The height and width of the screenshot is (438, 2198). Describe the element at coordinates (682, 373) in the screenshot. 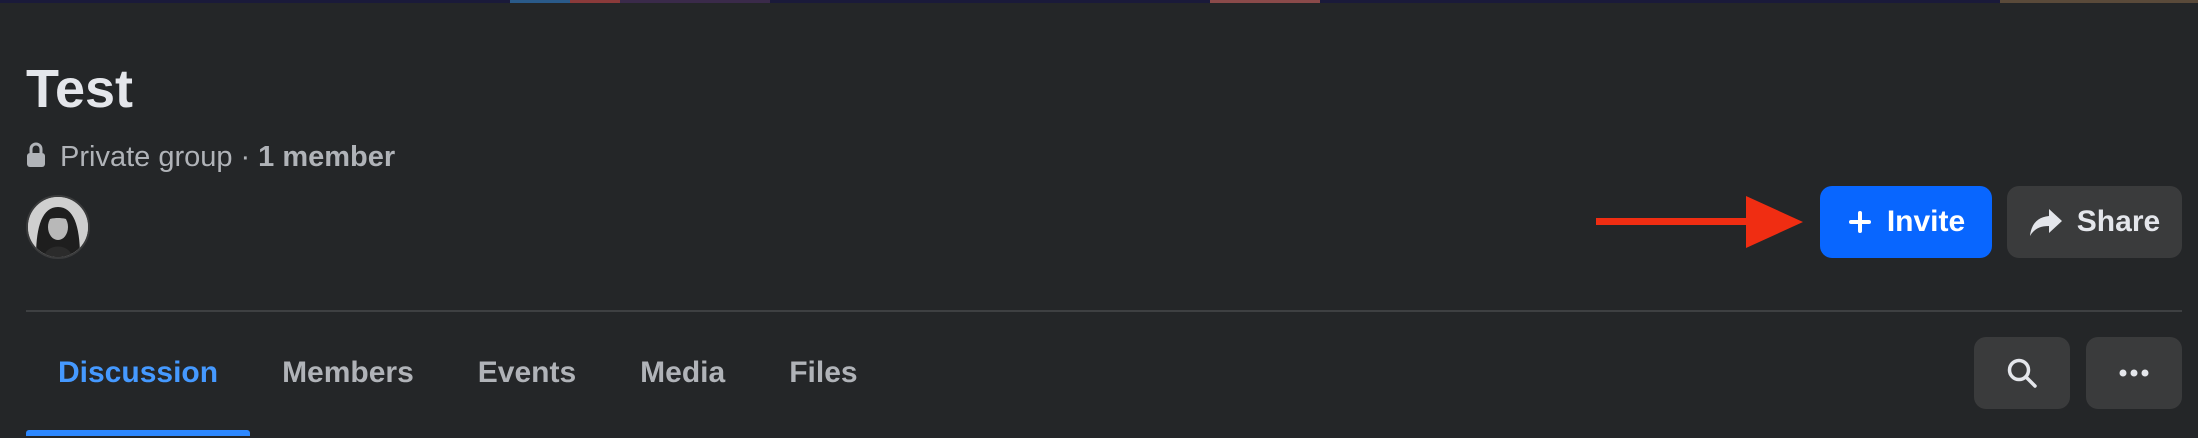

I see `tab-media: Media` at that location.